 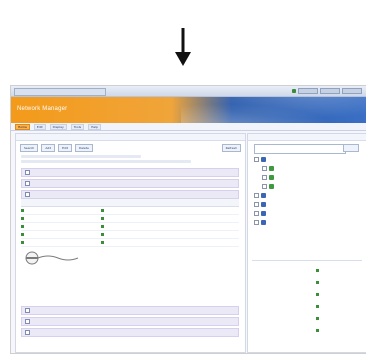 What do you see at coordinates (83, 148) in the screenshot?
I see `toolbar-button: Delete` at bounding box center [83, 148].